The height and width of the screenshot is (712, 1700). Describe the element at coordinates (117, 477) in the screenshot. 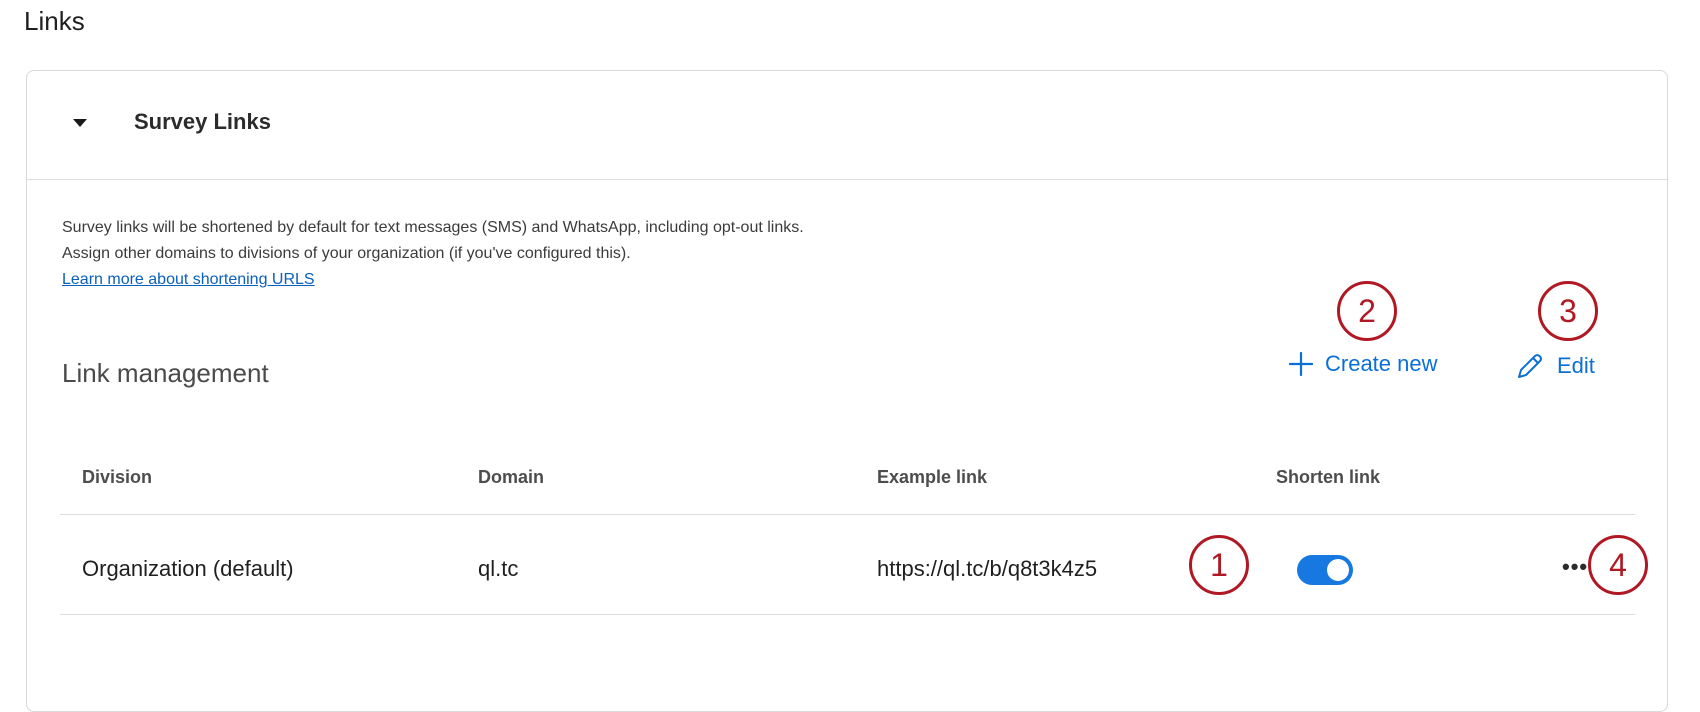

I see `column-header-division: Division` at that location.